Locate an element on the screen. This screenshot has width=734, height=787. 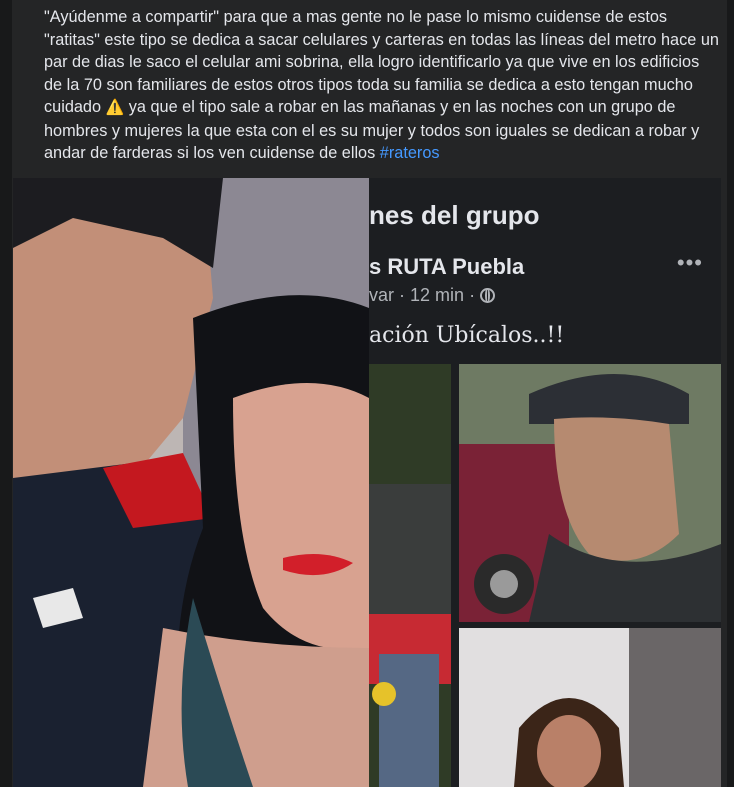
globe-icon is located at coordinates (488, 295).